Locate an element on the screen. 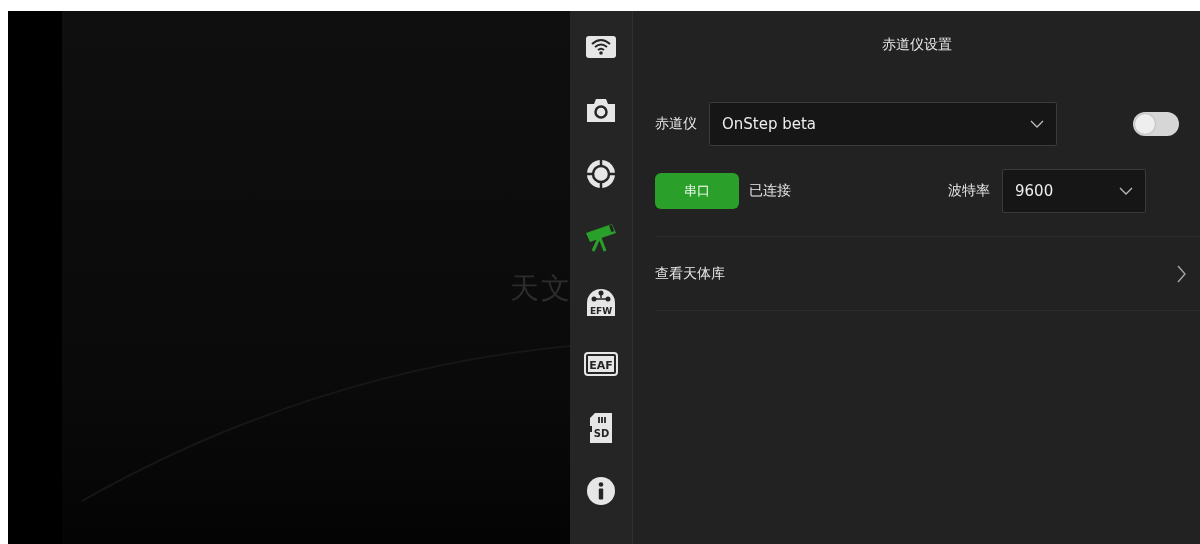 The height and width of the screenshot is (544, 1200). toggle-switch is located at coordinates (1156, 124).